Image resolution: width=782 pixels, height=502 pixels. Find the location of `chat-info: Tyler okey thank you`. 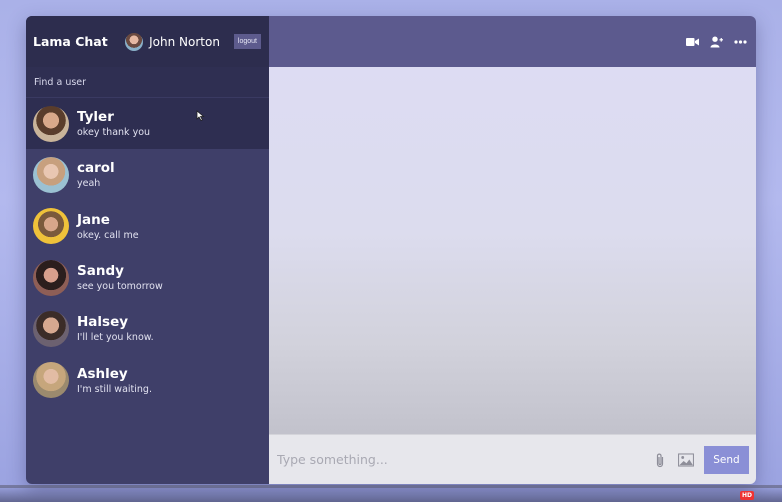

chat-info: Tyler okey thank you is located at coordinates (113, 123).